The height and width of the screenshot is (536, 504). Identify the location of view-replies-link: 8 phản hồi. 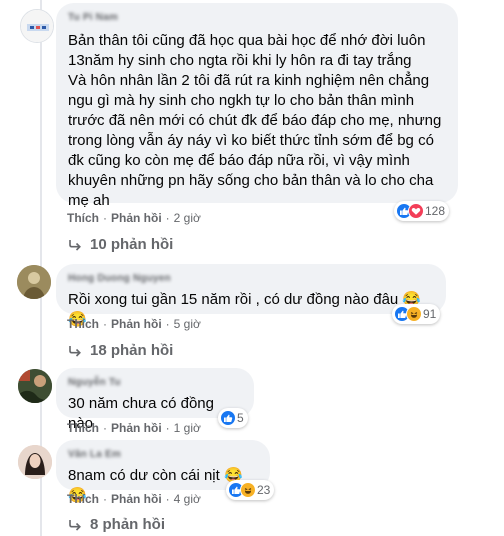
(116, 524).